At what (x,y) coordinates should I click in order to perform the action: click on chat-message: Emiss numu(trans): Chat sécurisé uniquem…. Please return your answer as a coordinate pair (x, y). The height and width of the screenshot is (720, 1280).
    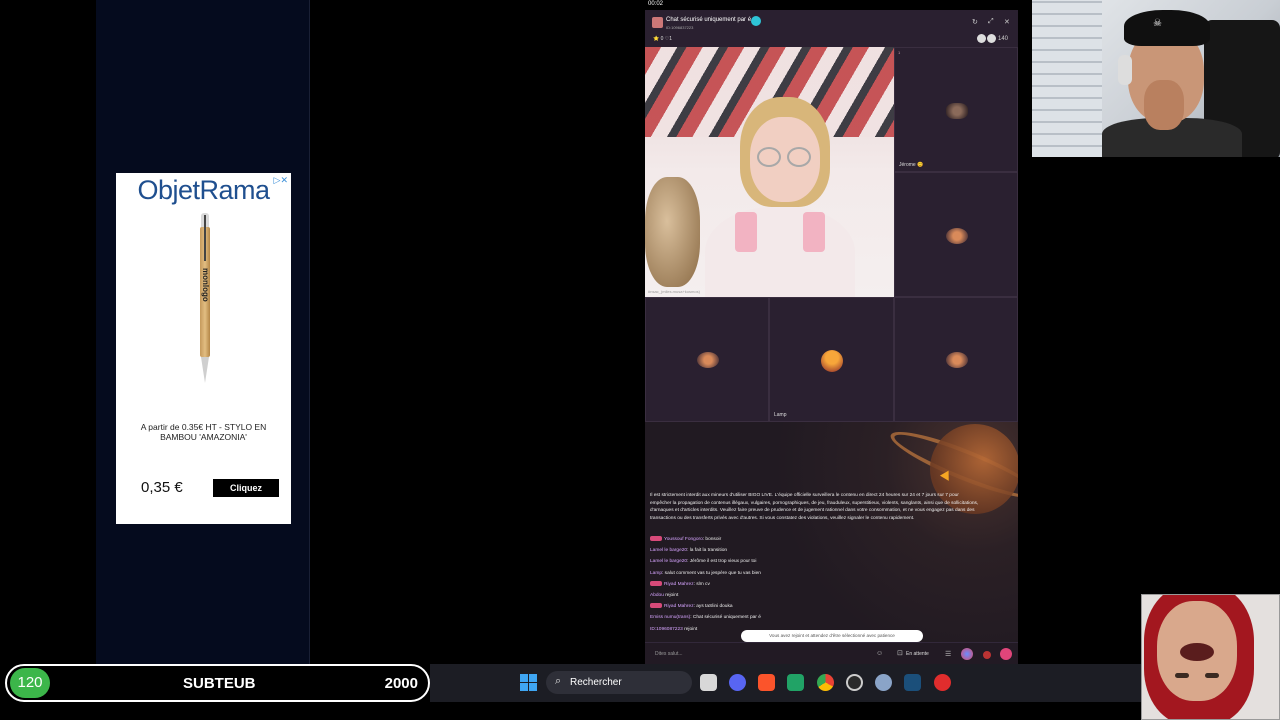
    Looking at the image, I should click on (705, 618).